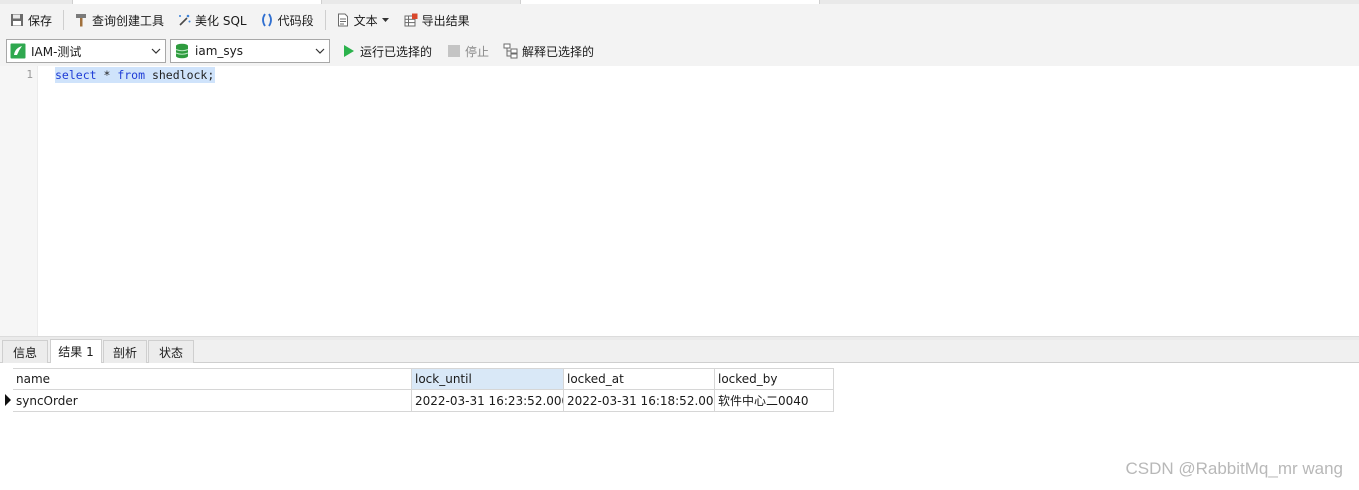  What do you see at coordinates (396, 51) in the screenshot?
I see `run-selected-label: 运行已选择的` at bounding box center [396, 51].